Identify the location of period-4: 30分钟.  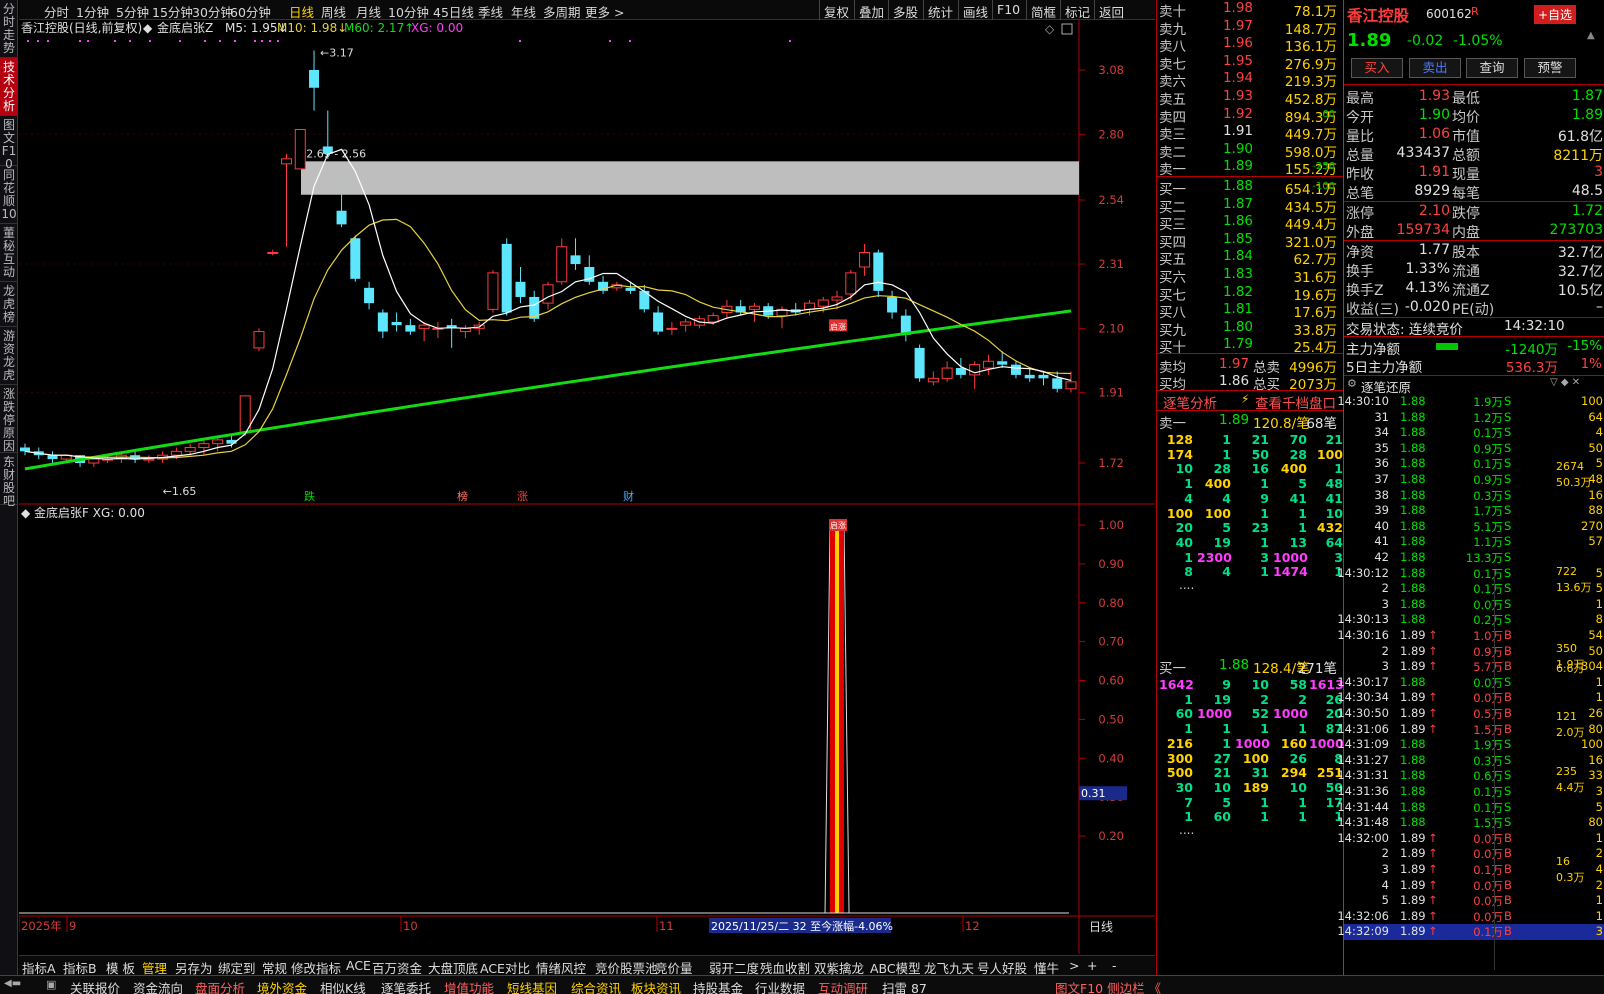
(212, 11).